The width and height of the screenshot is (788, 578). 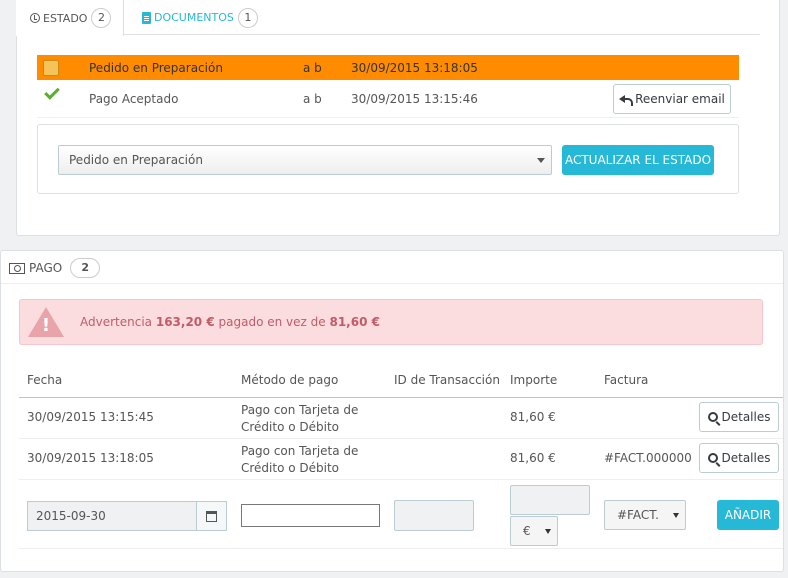 What do you see at coordinates (185, 322) in the screenshot?
I see `warning-paid-amount: 163,20 €` at bounding box center [185, 322].